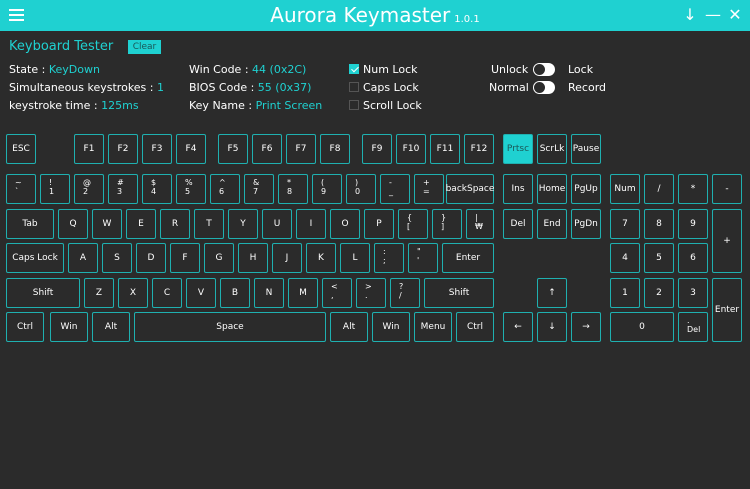  What do you see at coordinates (693, 189) in the screenshot?
I see `key-num-multiply: *` at bounding box center [693, 189].